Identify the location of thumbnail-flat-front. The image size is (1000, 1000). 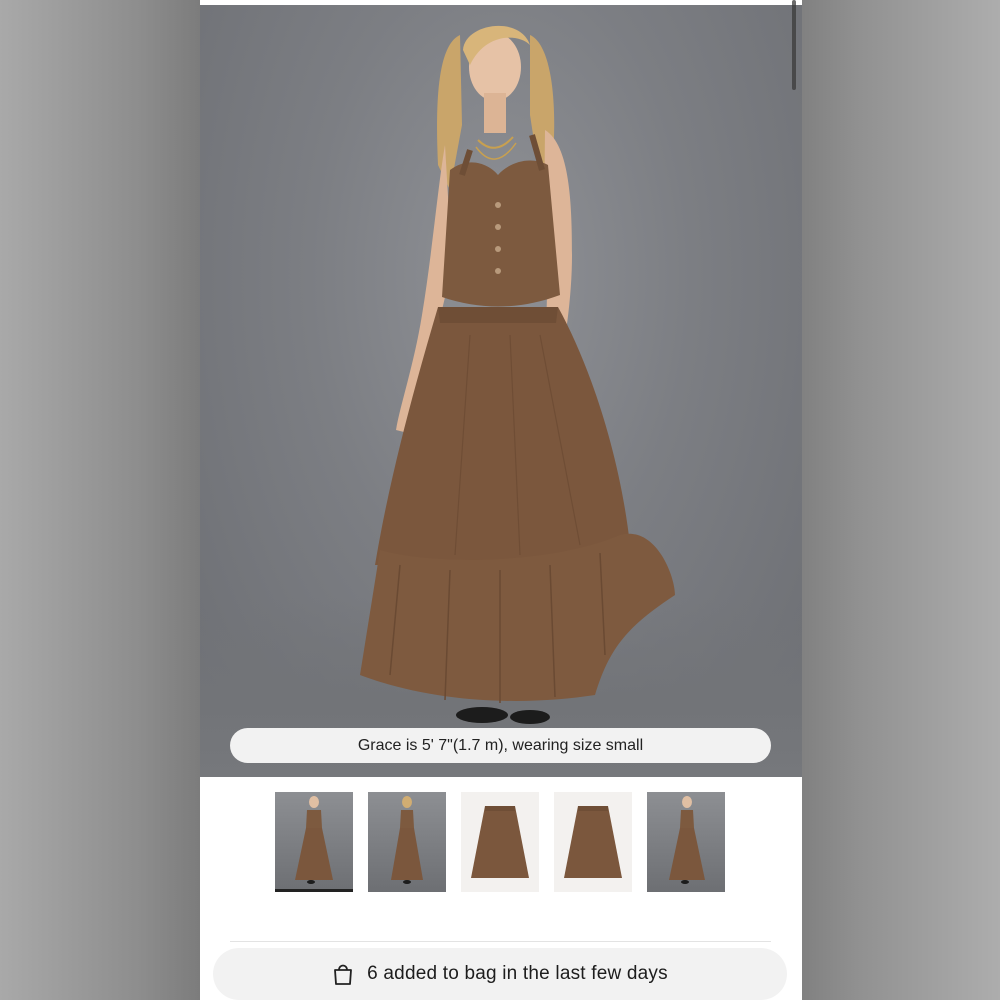
(500, 842).